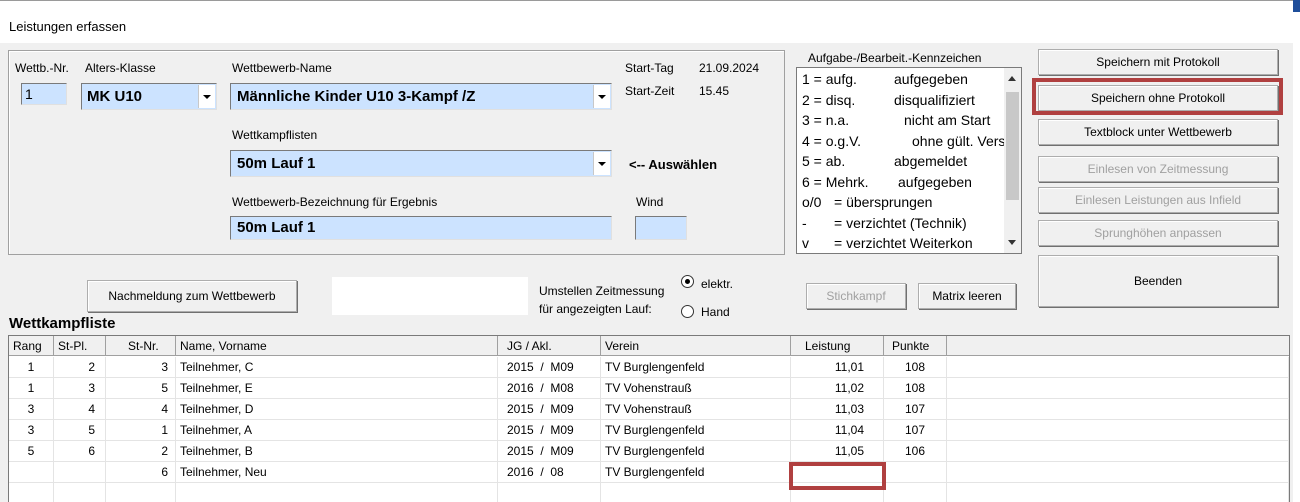 This screenshot has height=502, width=1300. Describe the element at coordinates (275, 135) in the screenshot. I see `wettkampflisten-label: Wettkampflisten` at that location.